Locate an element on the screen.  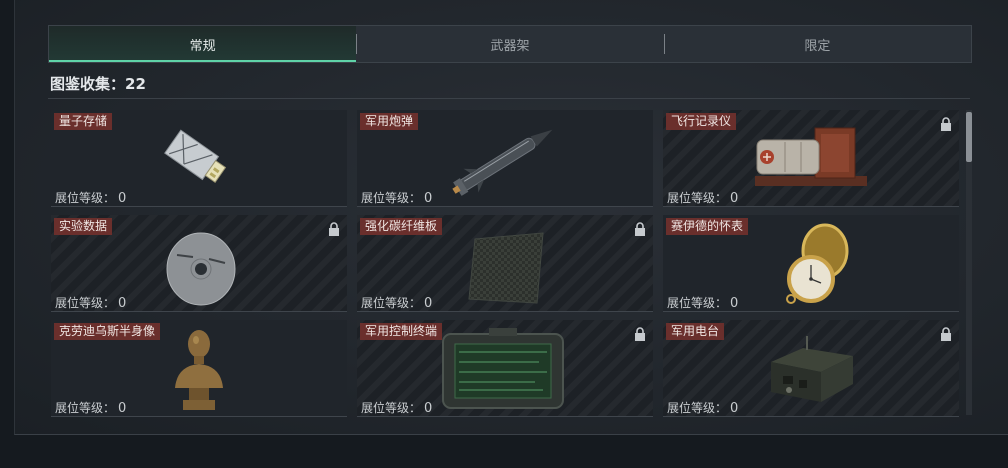
item-name: 军用控制终端 is located at coordinates (401, 331).